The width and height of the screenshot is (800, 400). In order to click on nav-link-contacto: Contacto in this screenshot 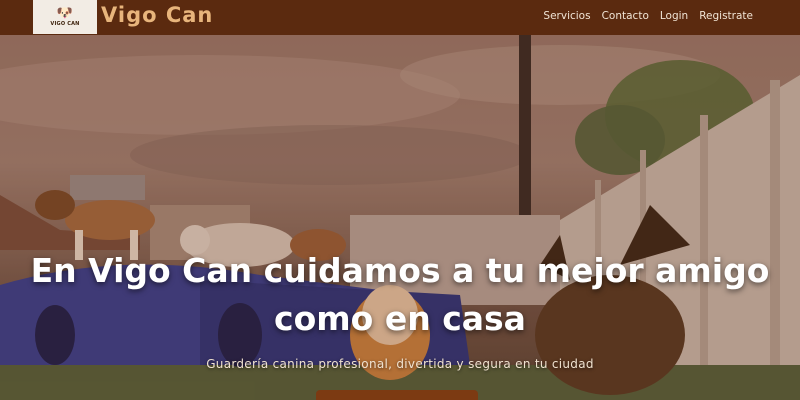, I will do `click(625, 16)`.